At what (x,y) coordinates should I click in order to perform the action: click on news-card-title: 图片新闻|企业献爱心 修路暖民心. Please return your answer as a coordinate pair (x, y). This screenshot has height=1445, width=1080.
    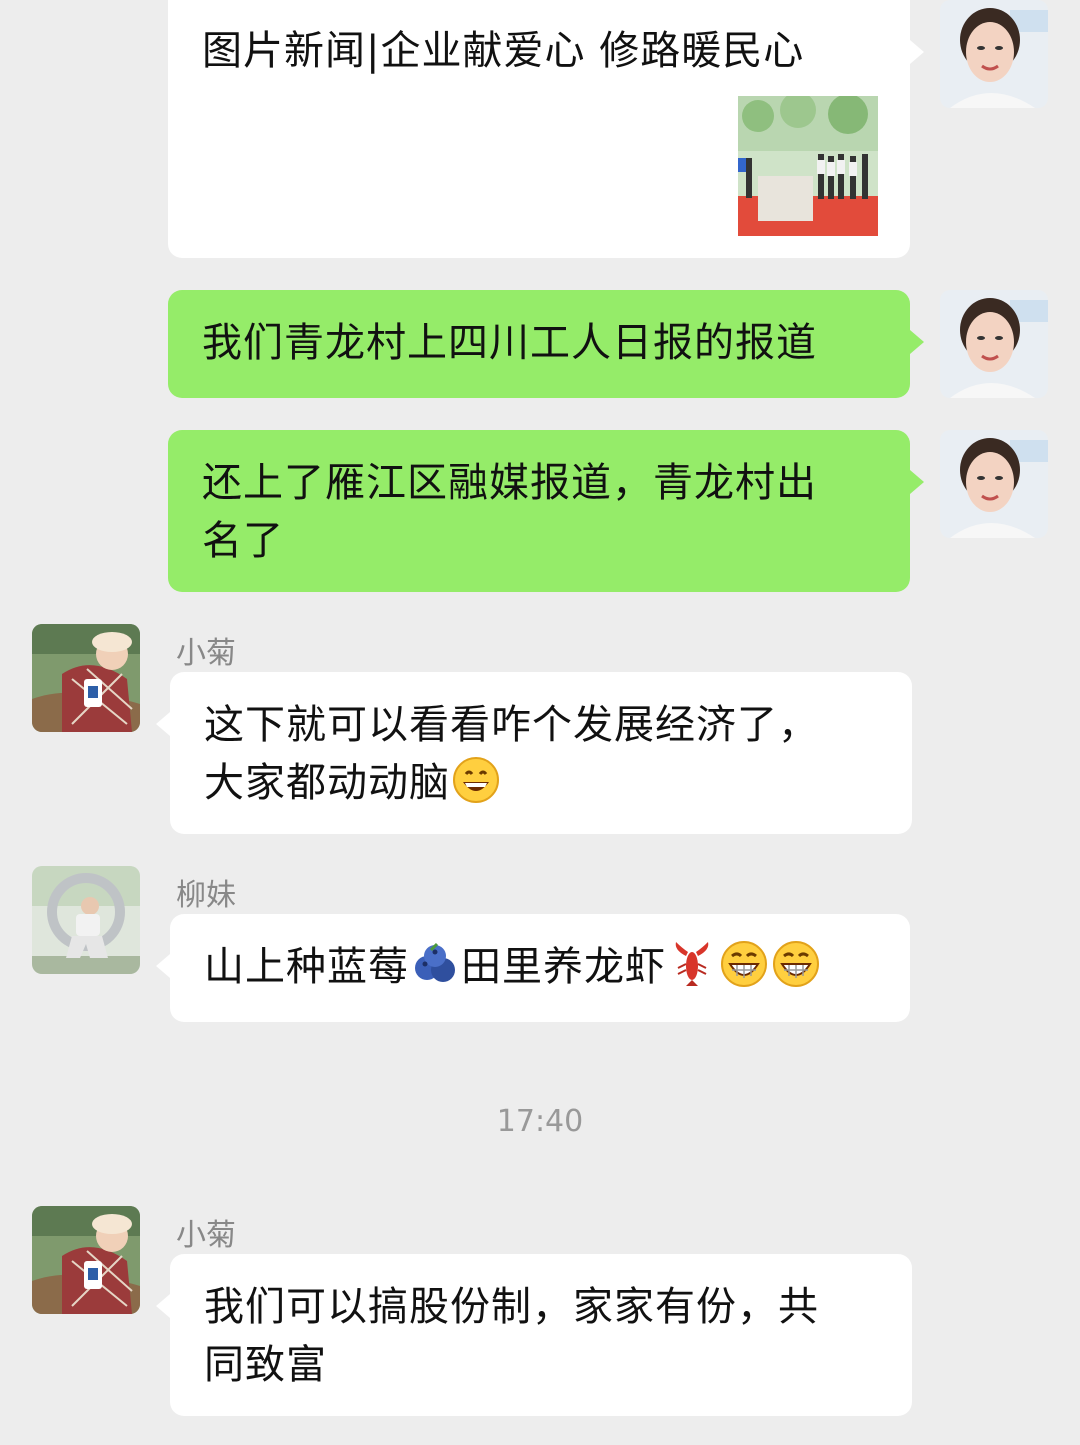
    Looking at the image, I should click on (503, 51).